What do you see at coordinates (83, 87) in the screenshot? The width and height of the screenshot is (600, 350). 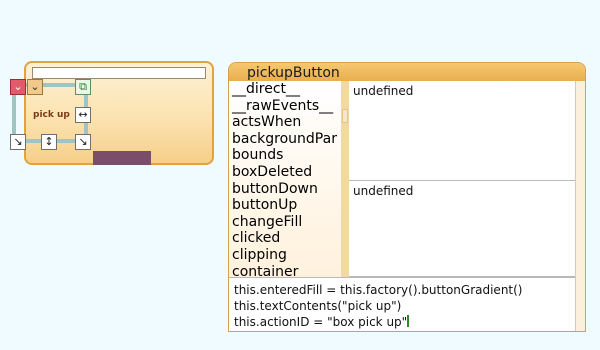 I see `copy-icon: ⧉` at bounding box center [83, 87].